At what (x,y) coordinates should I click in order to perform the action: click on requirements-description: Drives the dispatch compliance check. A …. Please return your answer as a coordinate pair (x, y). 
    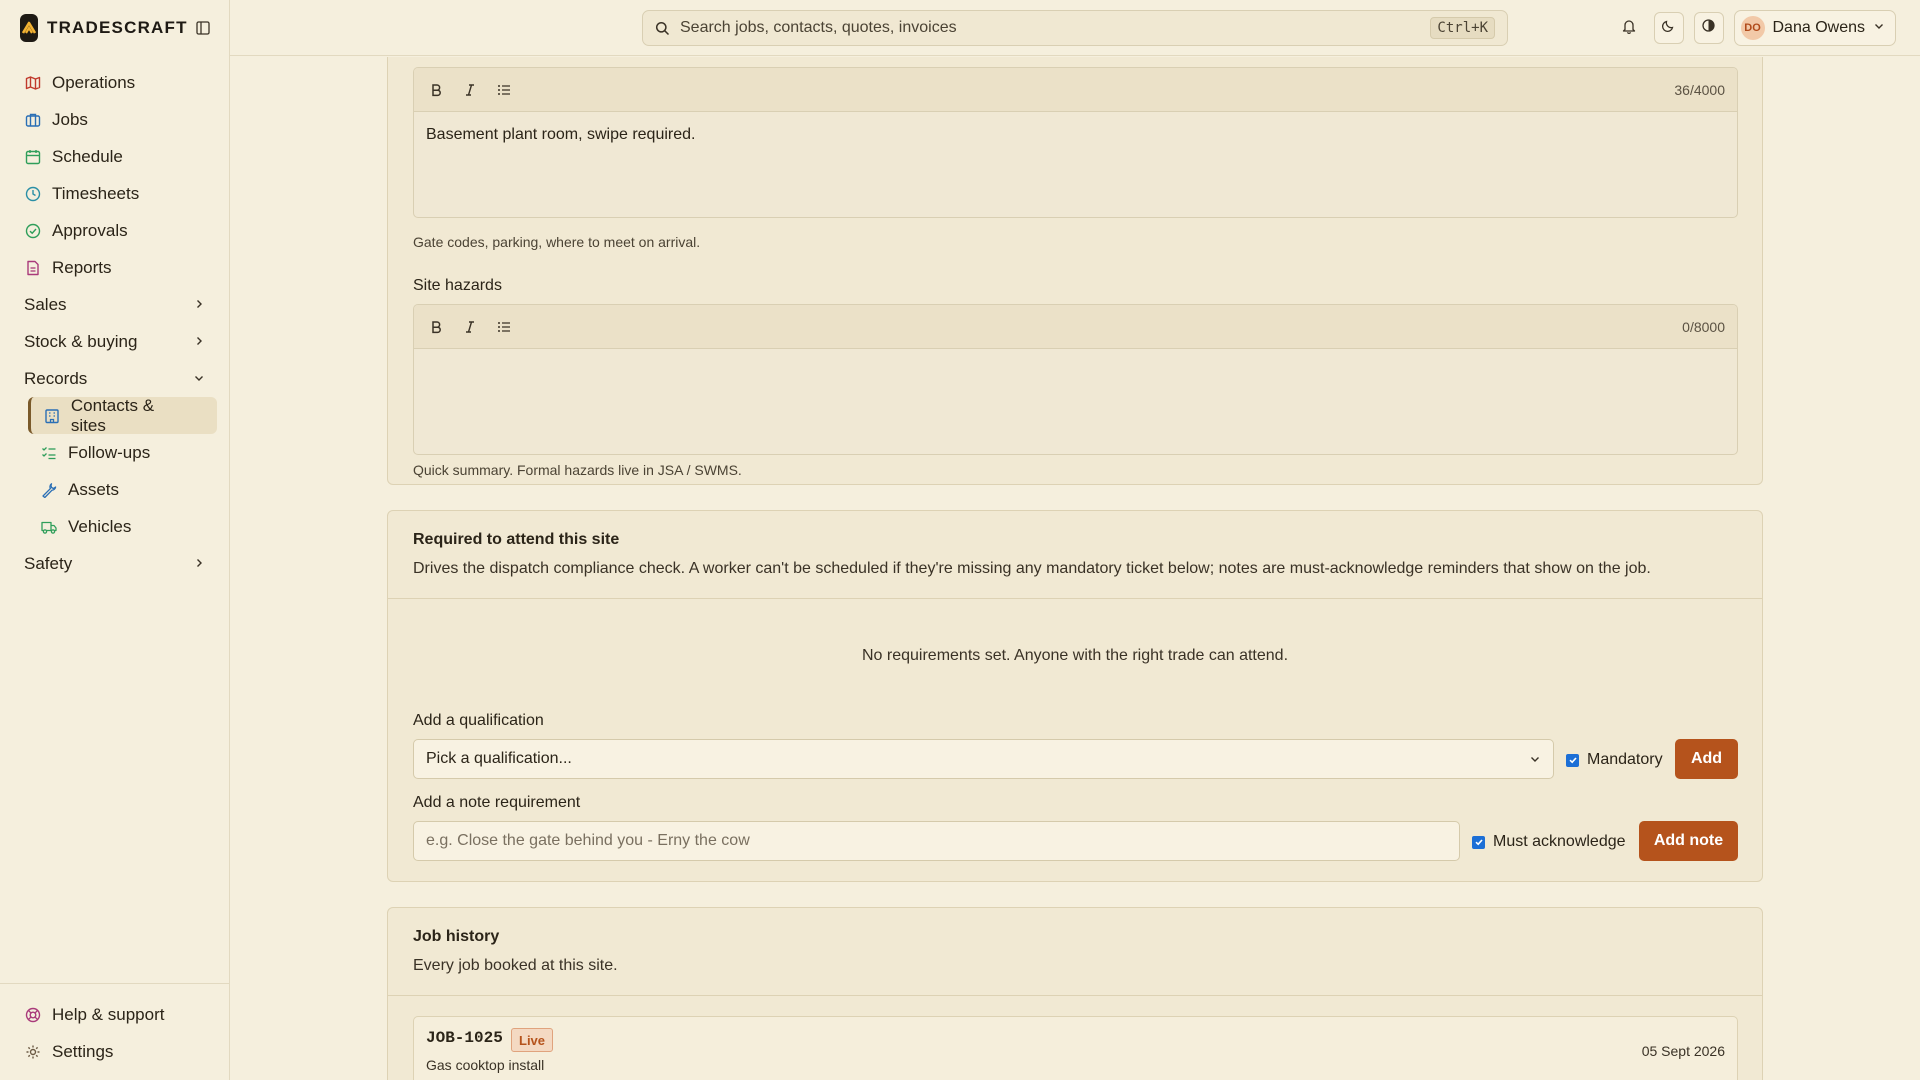
    Looking at the image, I should click on (1032, 568).